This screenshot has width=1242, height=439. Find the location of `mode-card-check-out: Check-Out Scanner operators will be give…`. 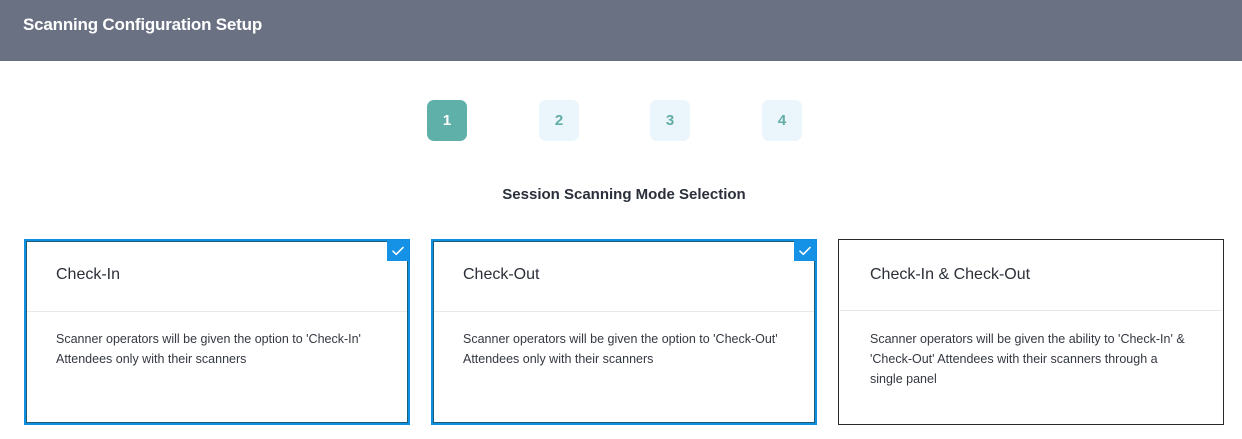

mode-card-check-out: Check-Out Scanner operators will be give… is located at coordinates (624, 332).